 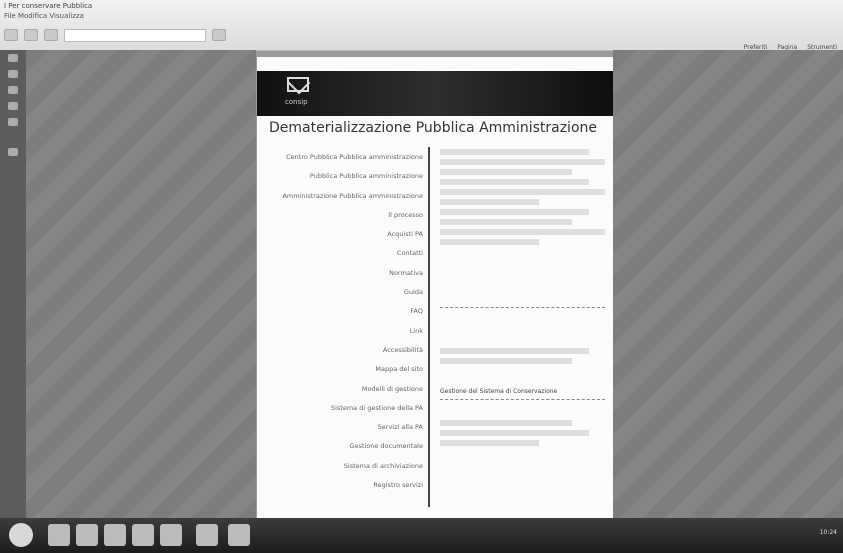 I want to click on site-header: consip, so click(x=435, y=93).